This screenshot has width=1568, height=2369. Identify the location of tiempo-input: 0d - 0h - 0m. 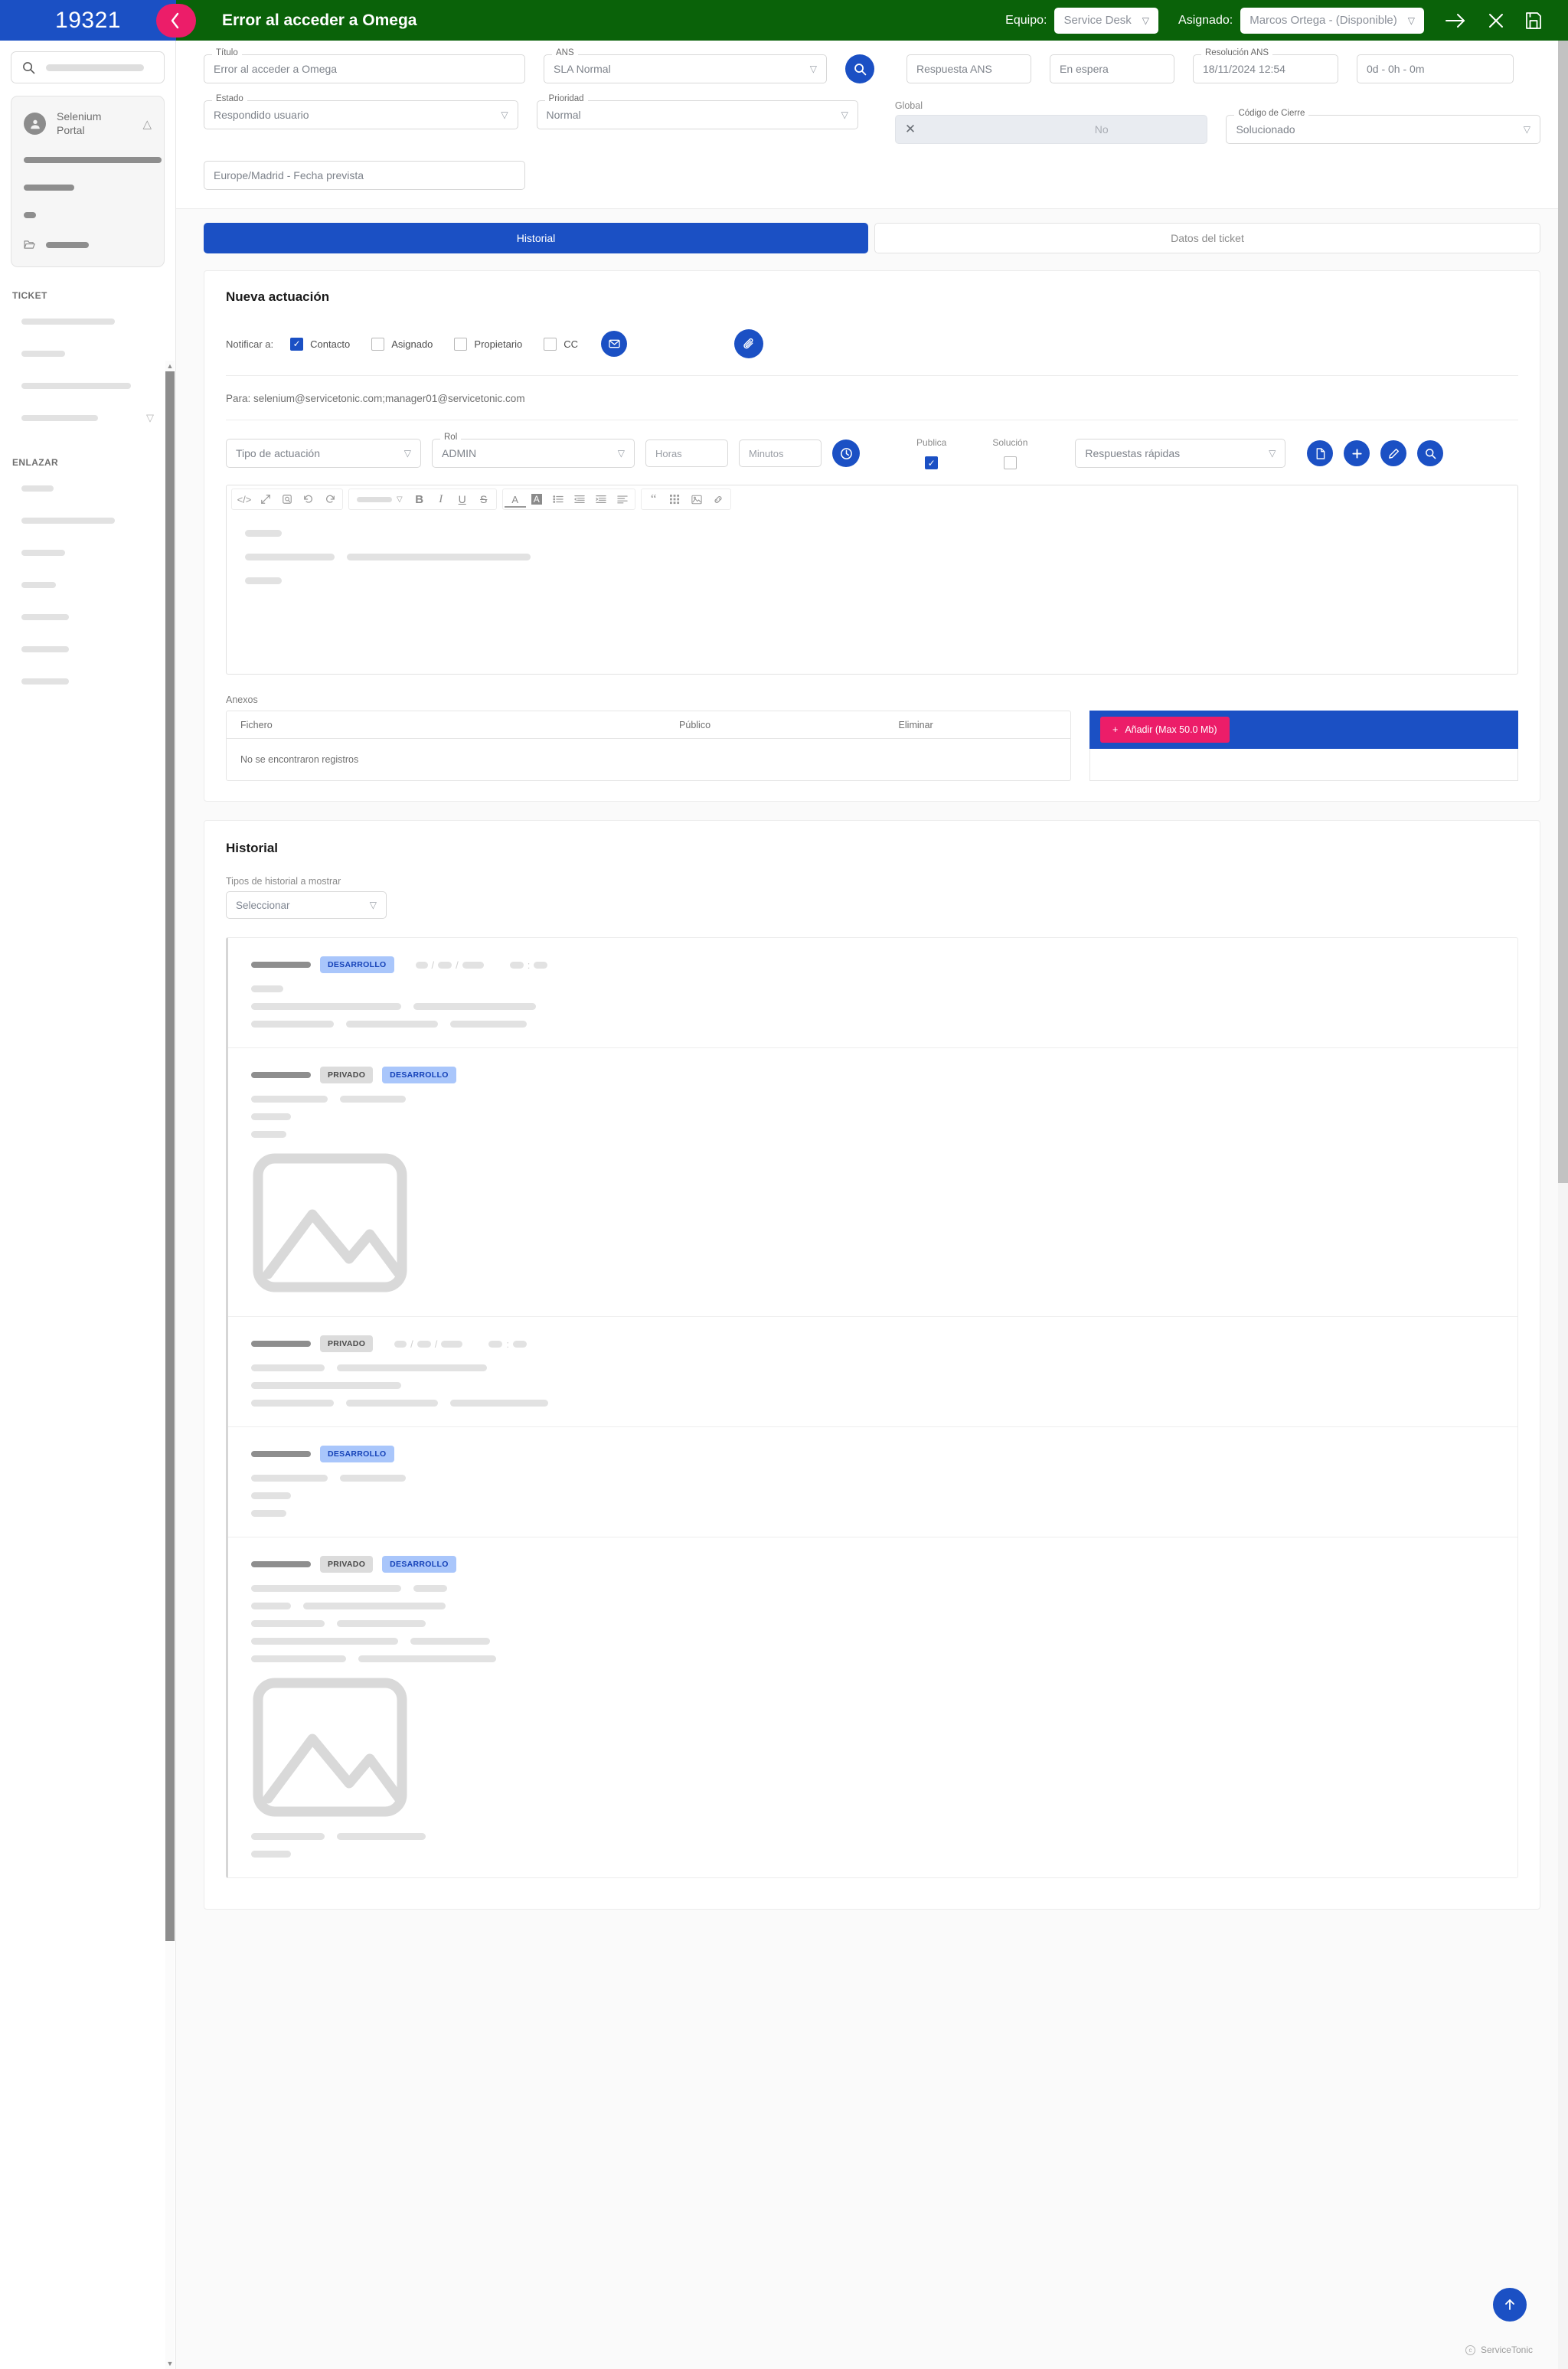
(1435, 69).